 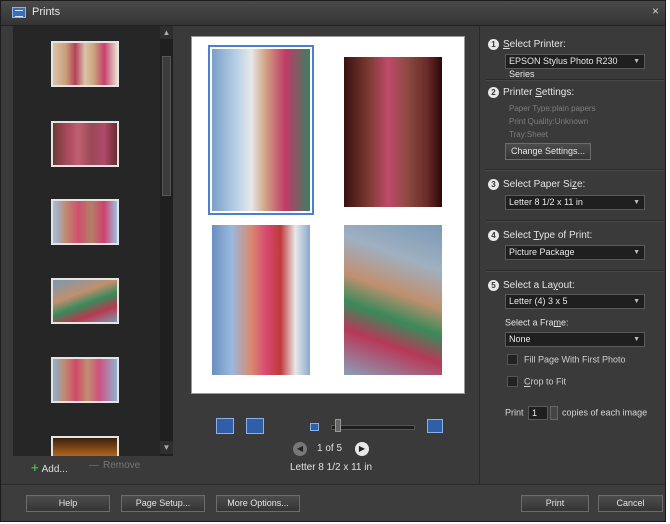 I want to click on step-3-label: 3 Select Paper Size:, so click(x=536, y=184).